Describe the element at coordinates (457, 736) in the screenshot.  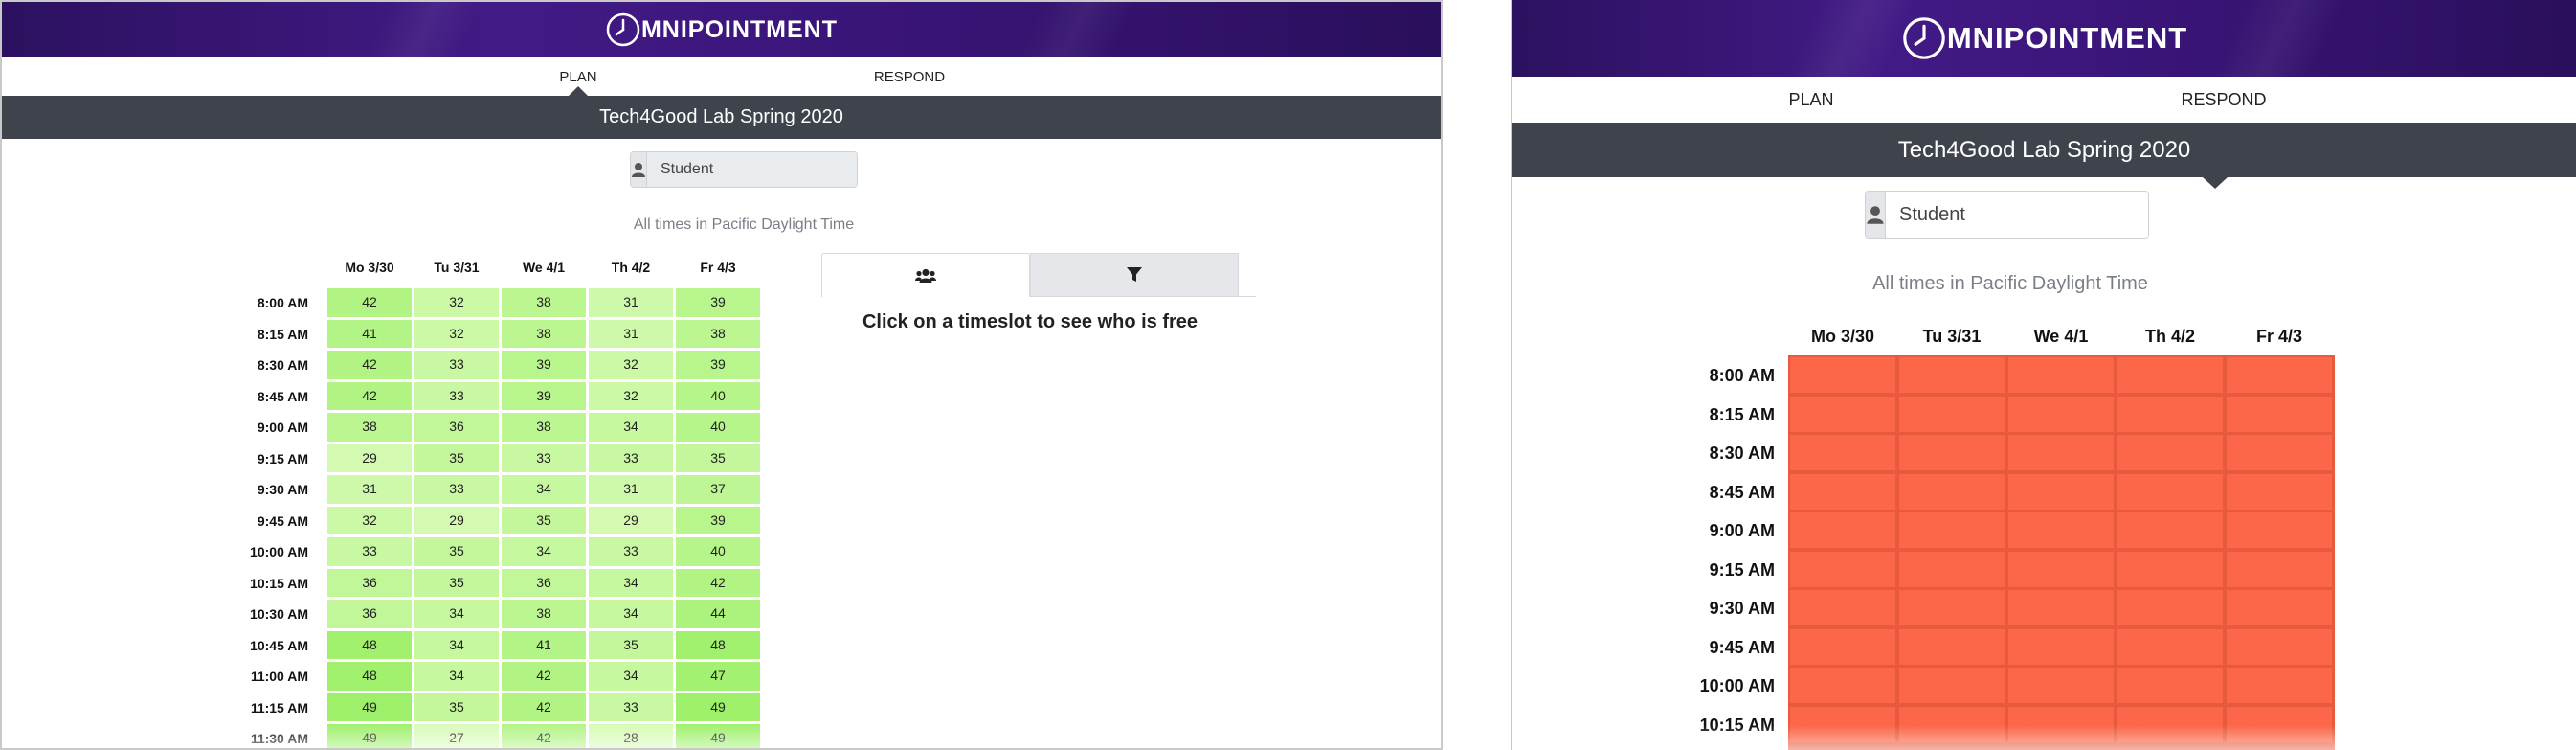
I see `timeslot-cell: 27` at that location.